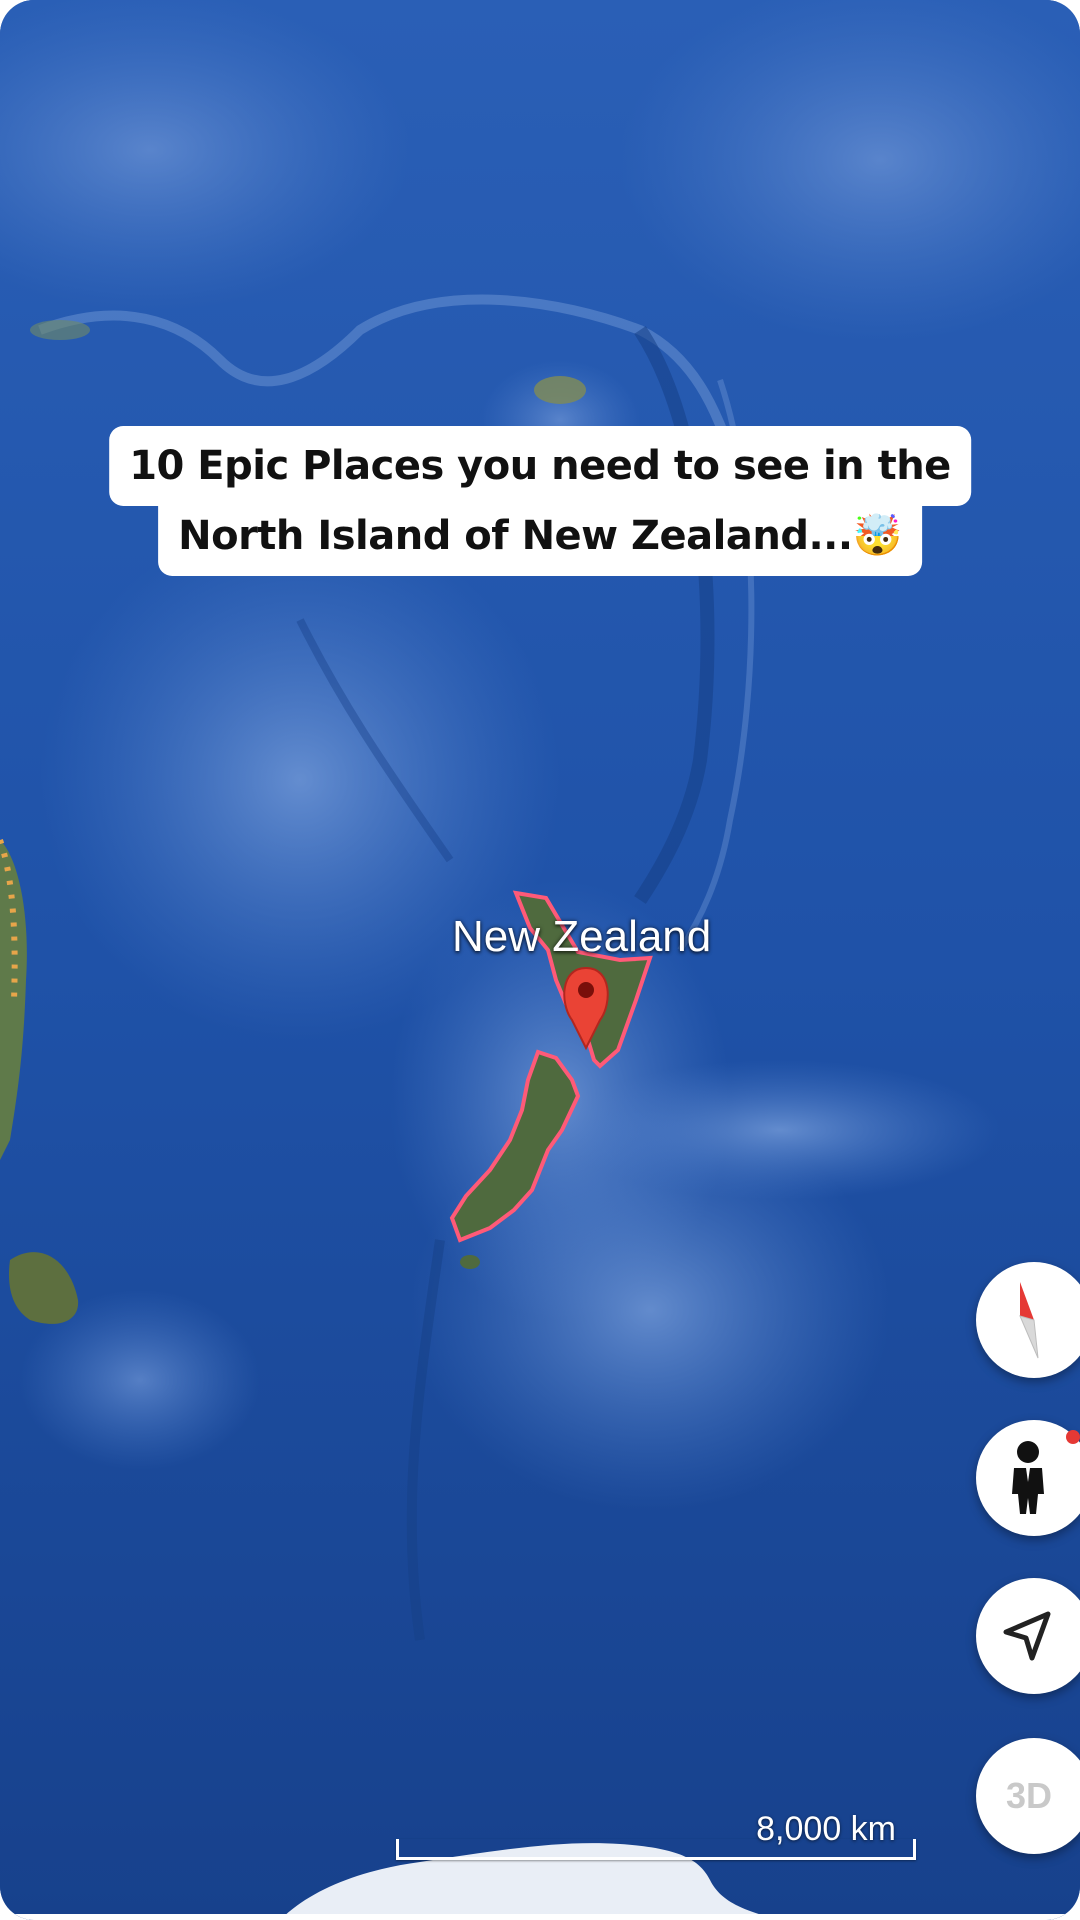 The height and width of the screenshot is (1920, 1080). I want to click on street-view-button, so click(1028, 1478).